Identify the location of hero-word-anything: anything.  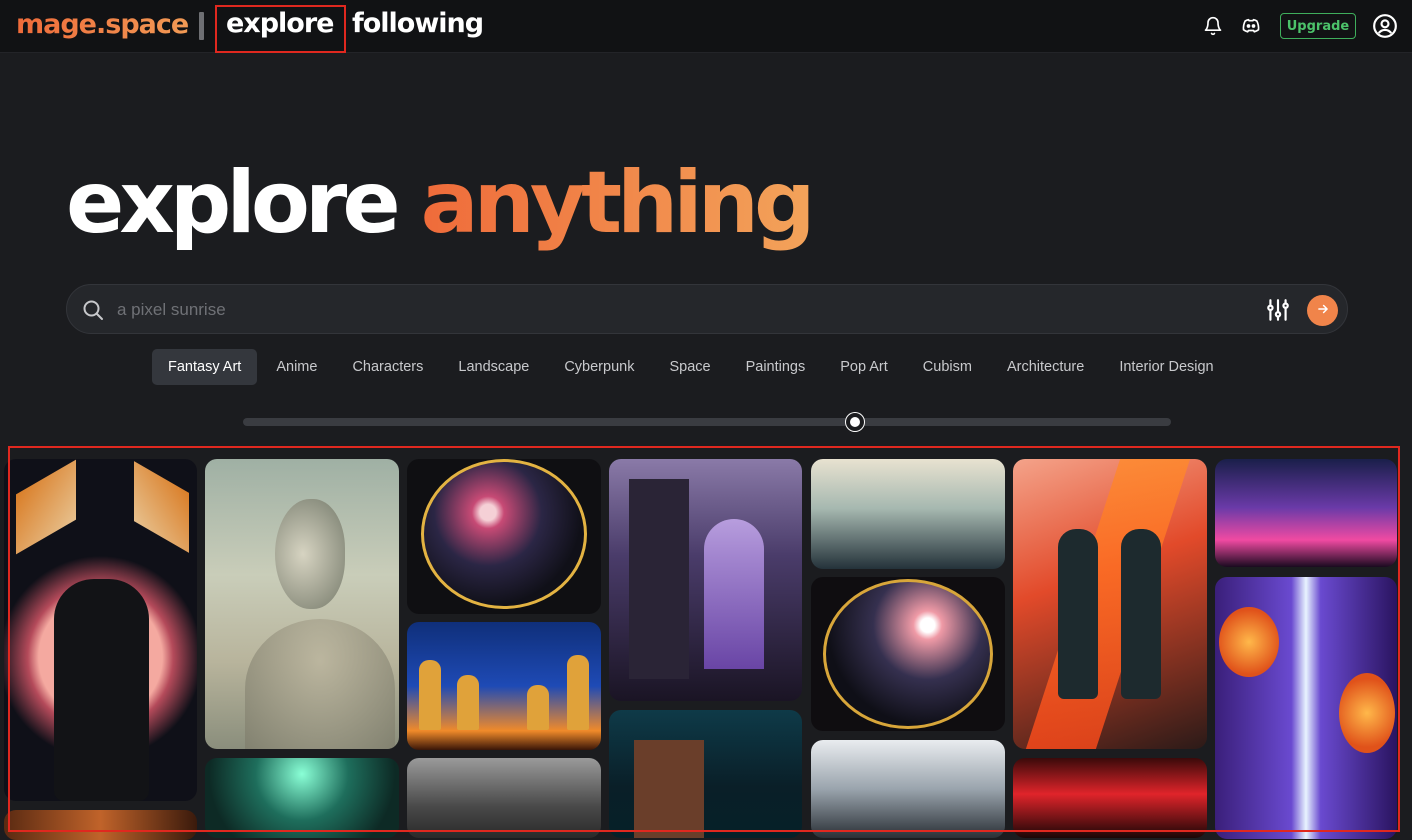
(618, 203).